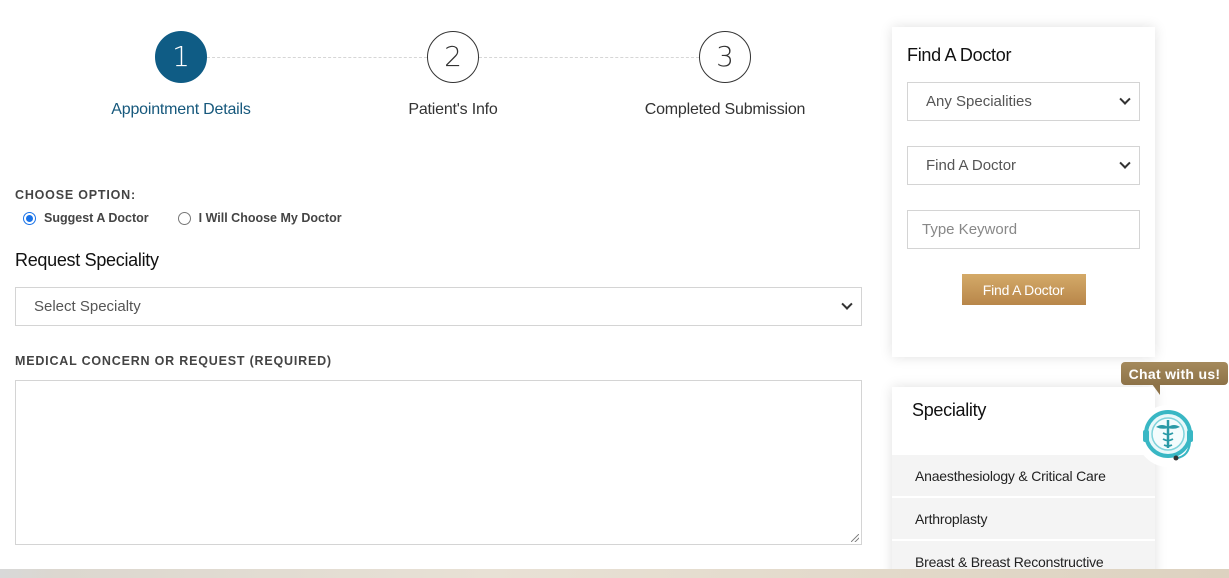 This screenshot has height=578, width=1229. Describe the element at coordinates (614, 573) in the screenshot. I see `bottom-strip` at that location.